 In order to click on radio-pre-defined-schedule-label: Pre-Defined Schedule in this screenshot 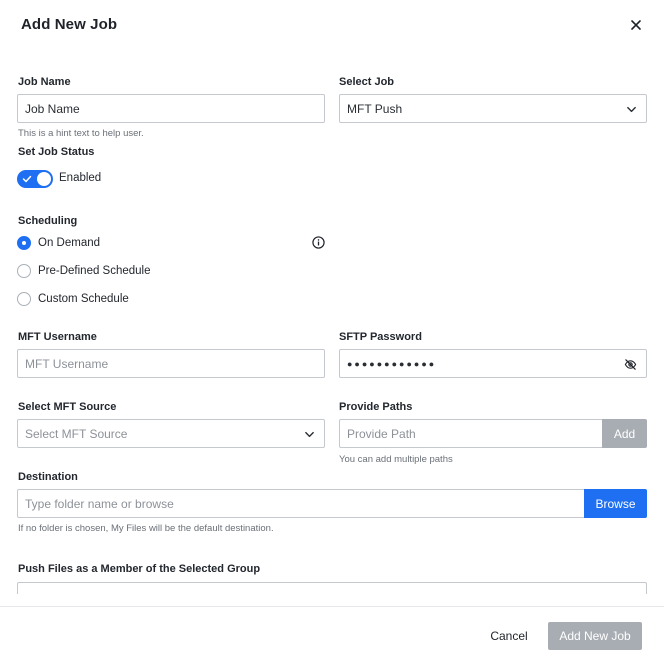, I will do `click(94, 271)`.